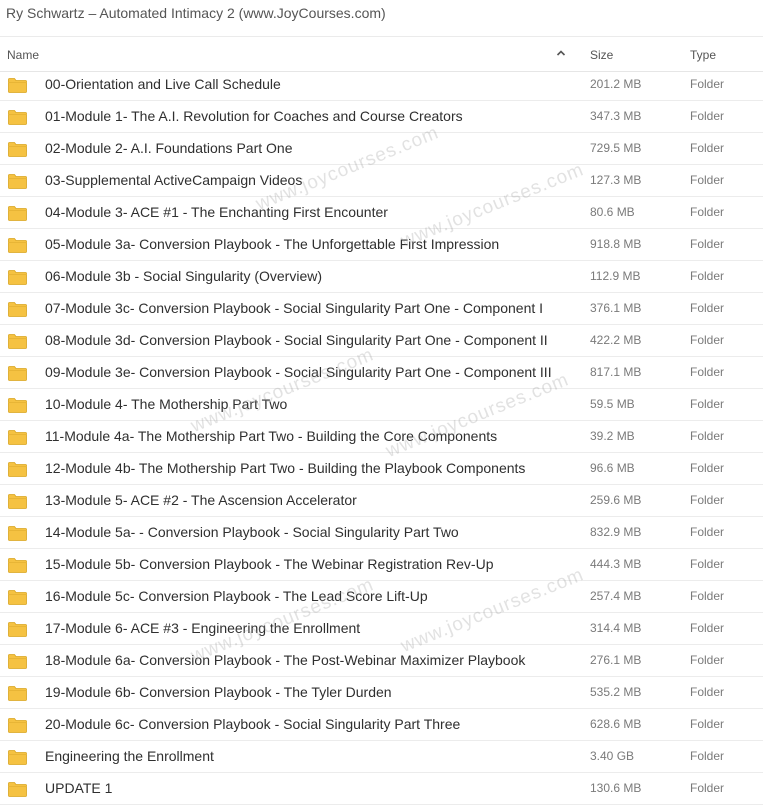  Describe the element at coordinates (616, 500) in the screenshot. I see `folder-size: 259.6 MB` at that location.